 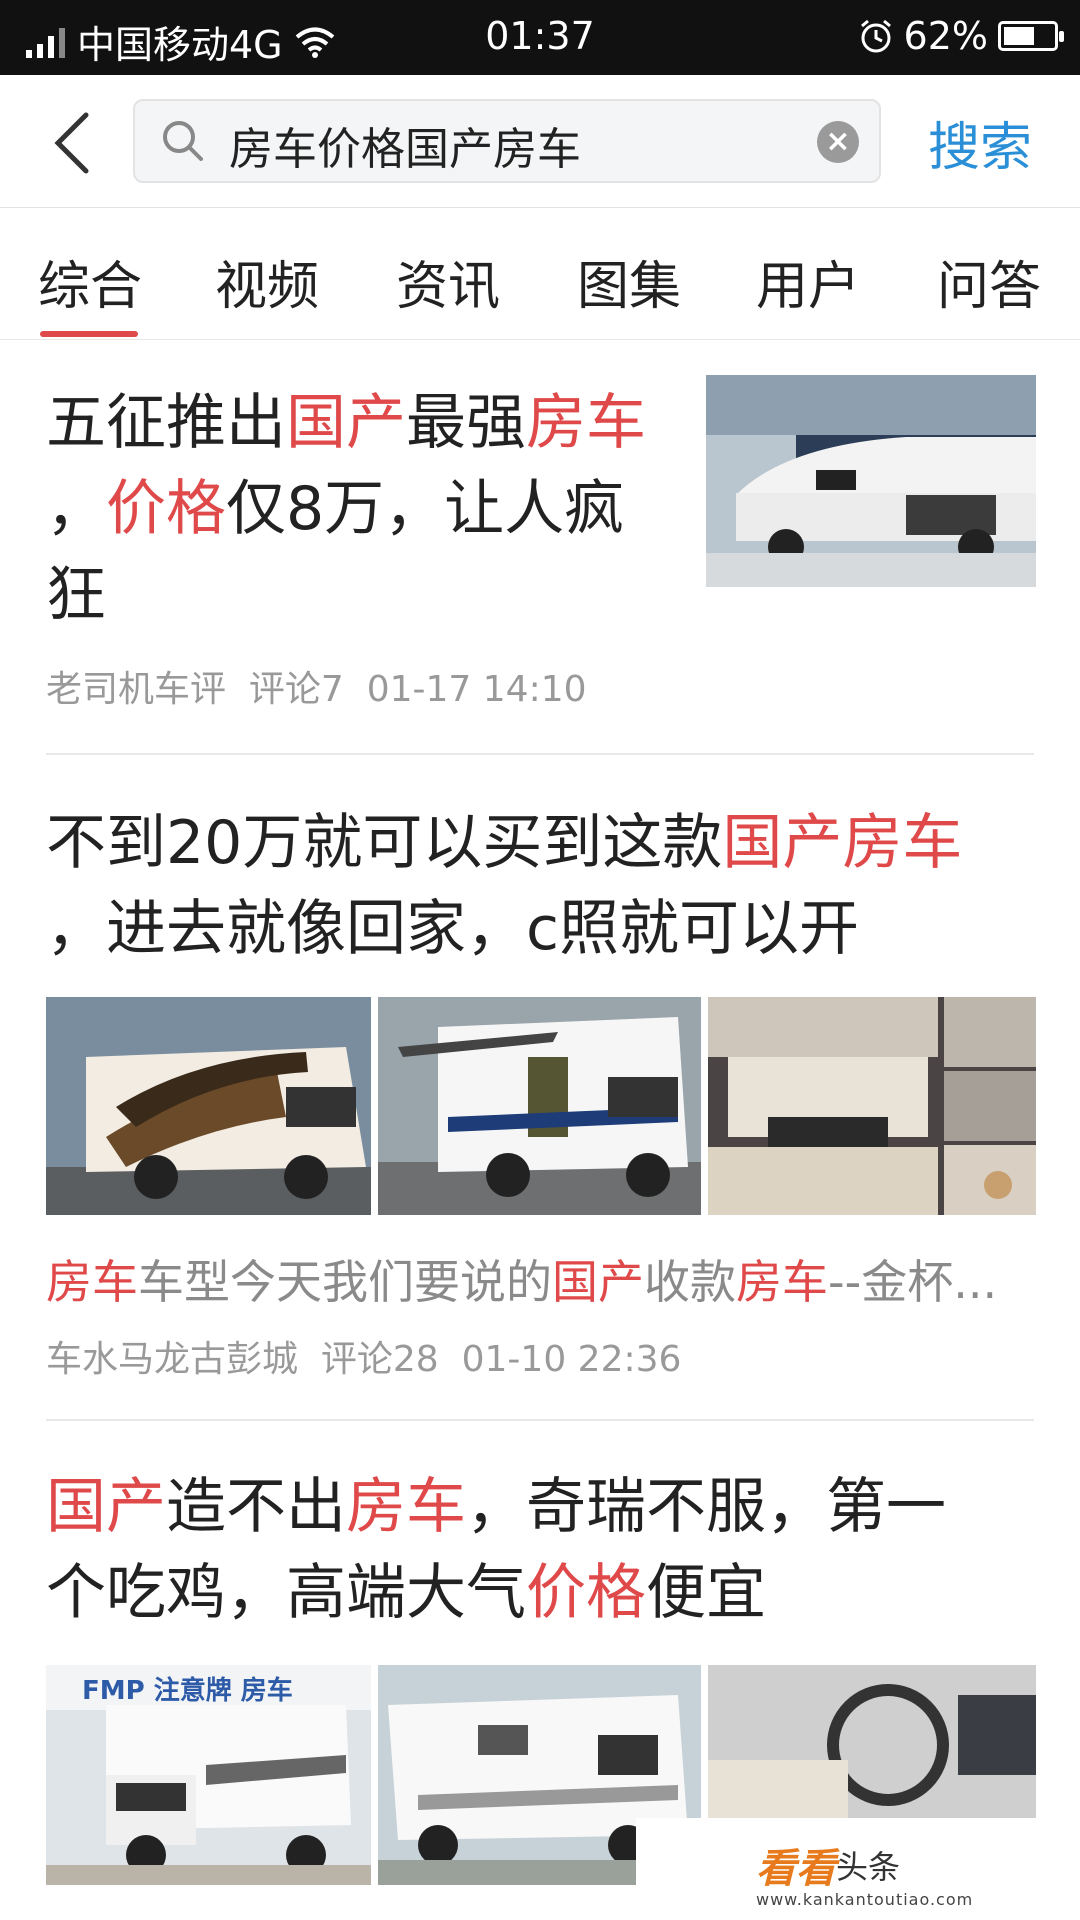 What do you see at coordinates (546, 886) in the screenshot?
I see `article-title: 不到20万就可以买到这款国产房车 ，进去就像回家，c照就可以开` at bounding box center [546, 886].